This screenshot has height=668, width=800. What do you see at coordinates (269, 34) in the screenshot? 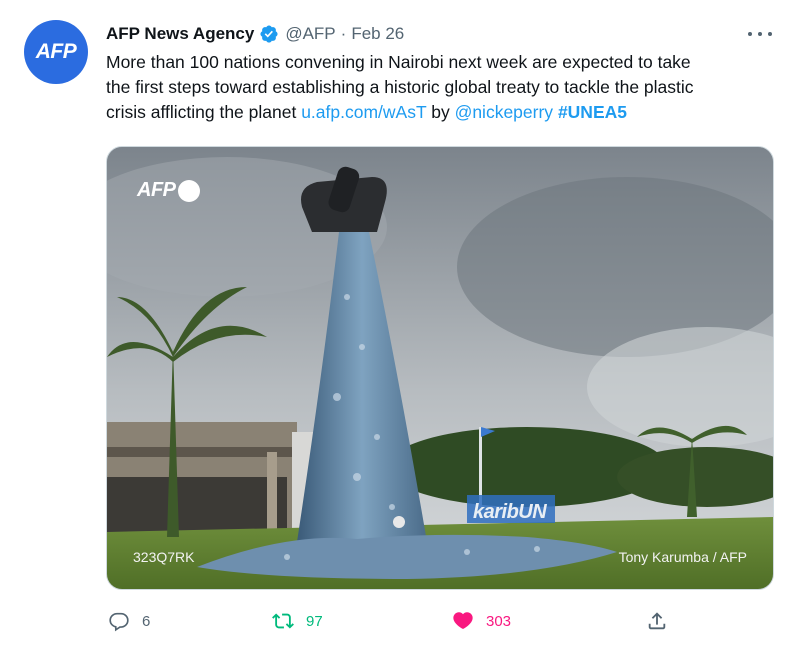
I see `verified-badge-icon` at bounding box center [269, 34].